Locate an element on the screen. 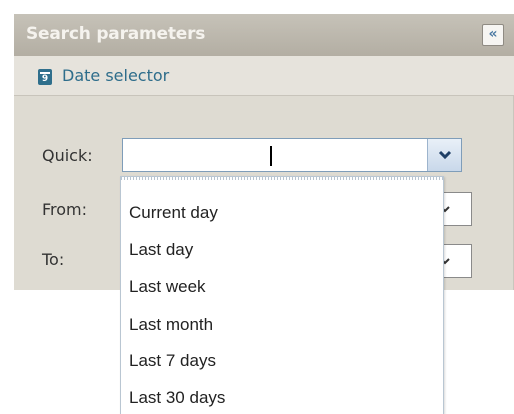 This screenshot has height=414, width=514. dropdown-option-last-month: Last month is located at coordinates (171, 325).